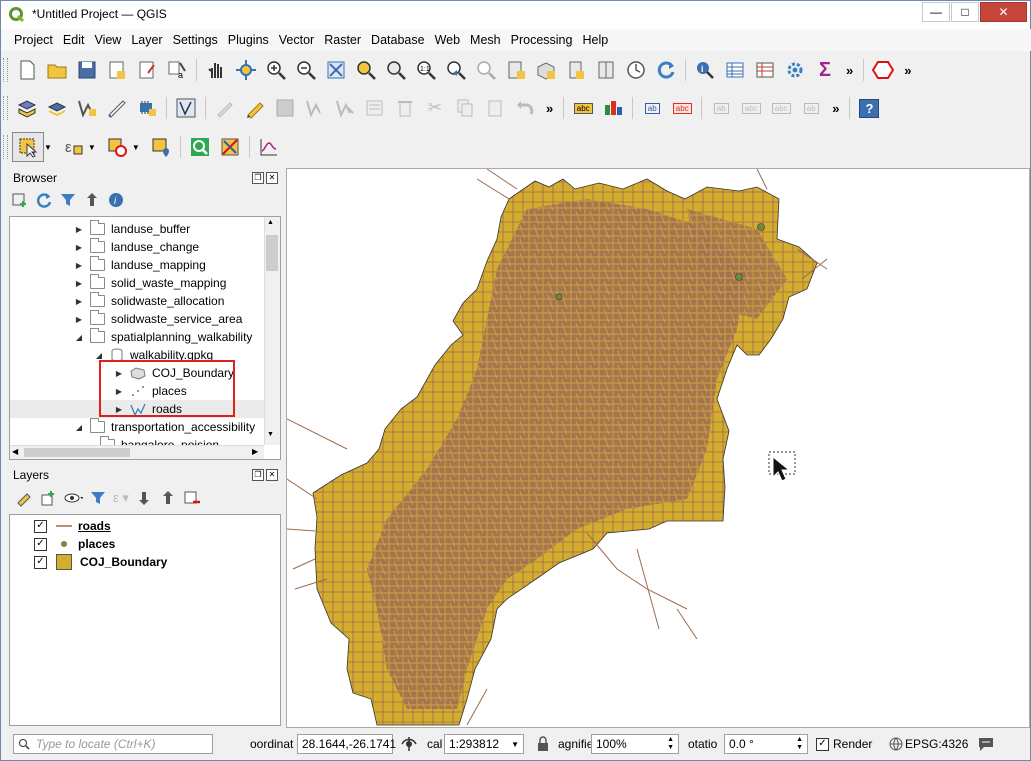  What do you see at coordinates (147, 70) in the screenshot?
I see `layout-manager-icon` at bounding box center [147, 70].